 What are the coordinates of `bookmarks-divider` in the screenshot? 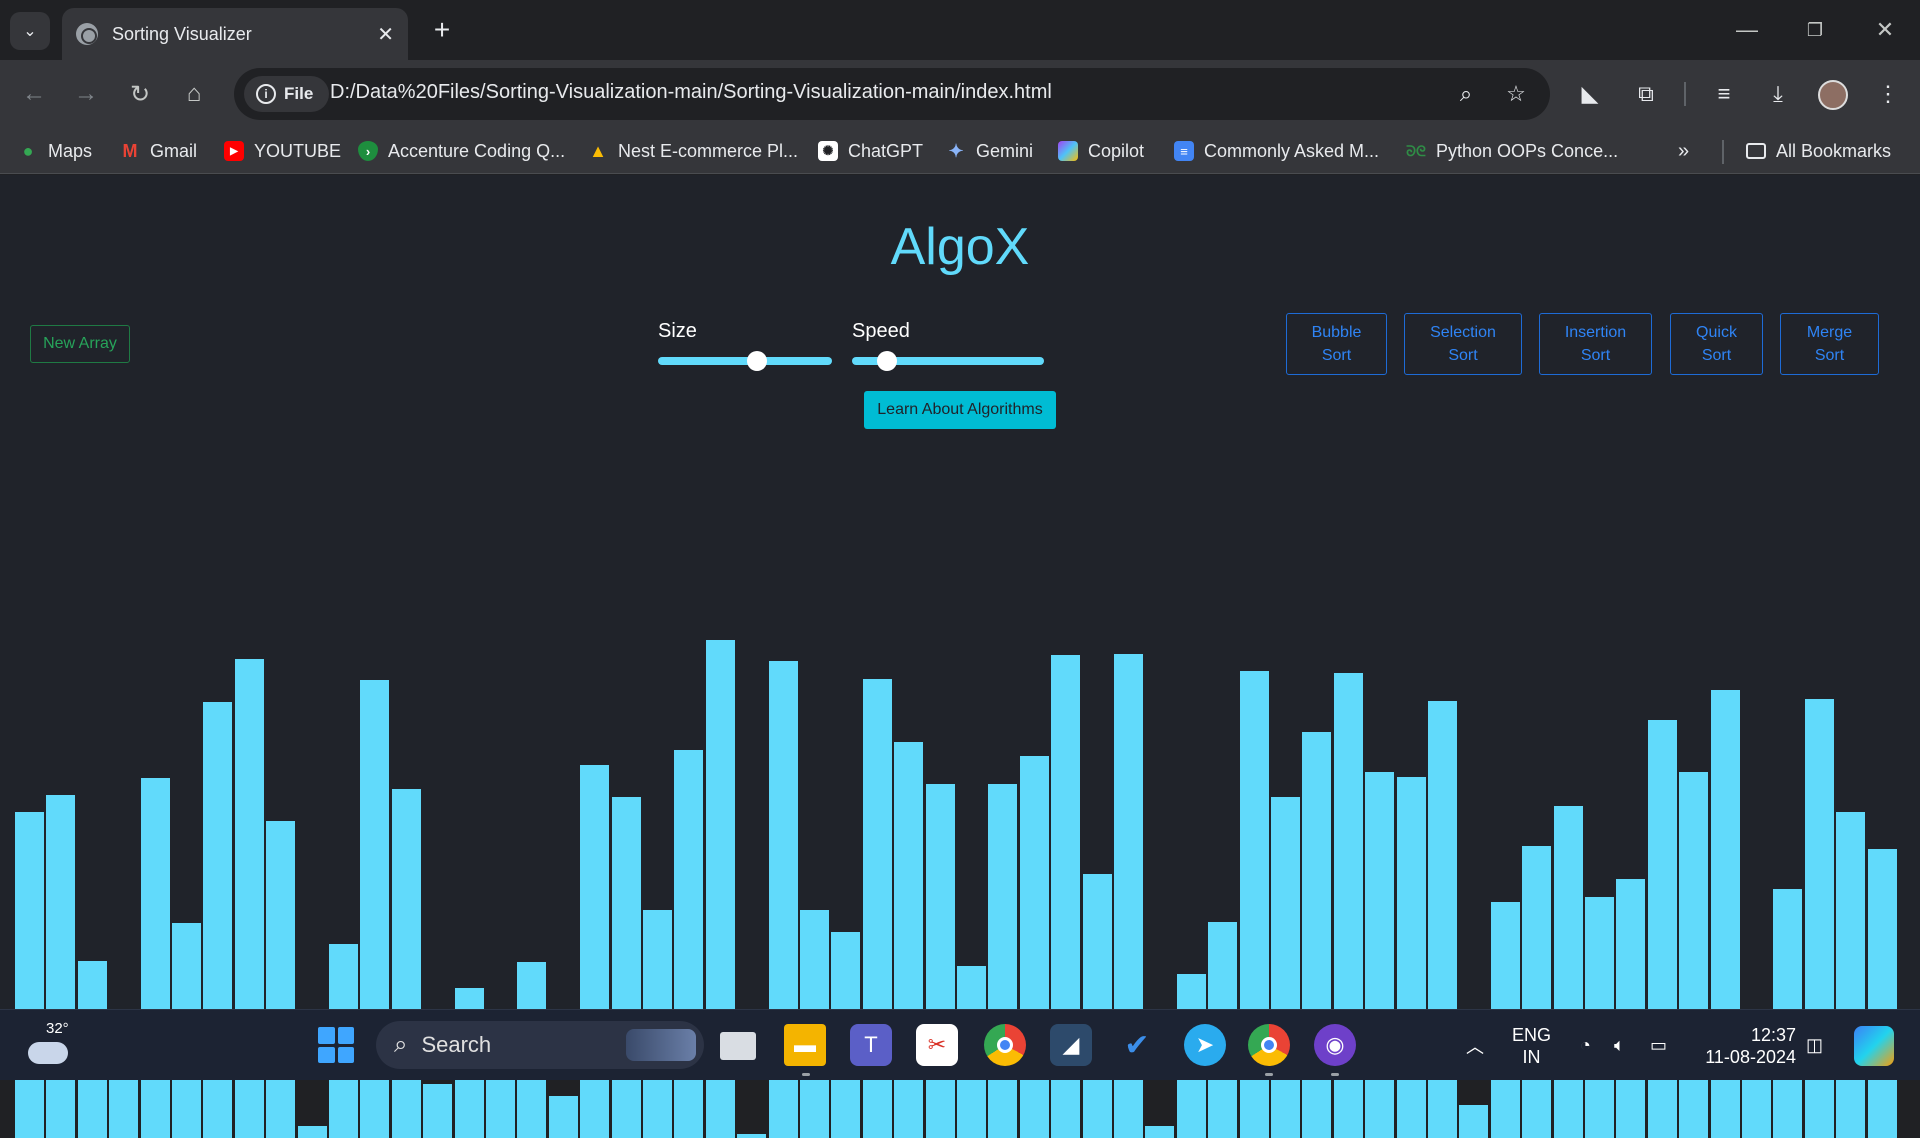 It's located at (1723, 152).